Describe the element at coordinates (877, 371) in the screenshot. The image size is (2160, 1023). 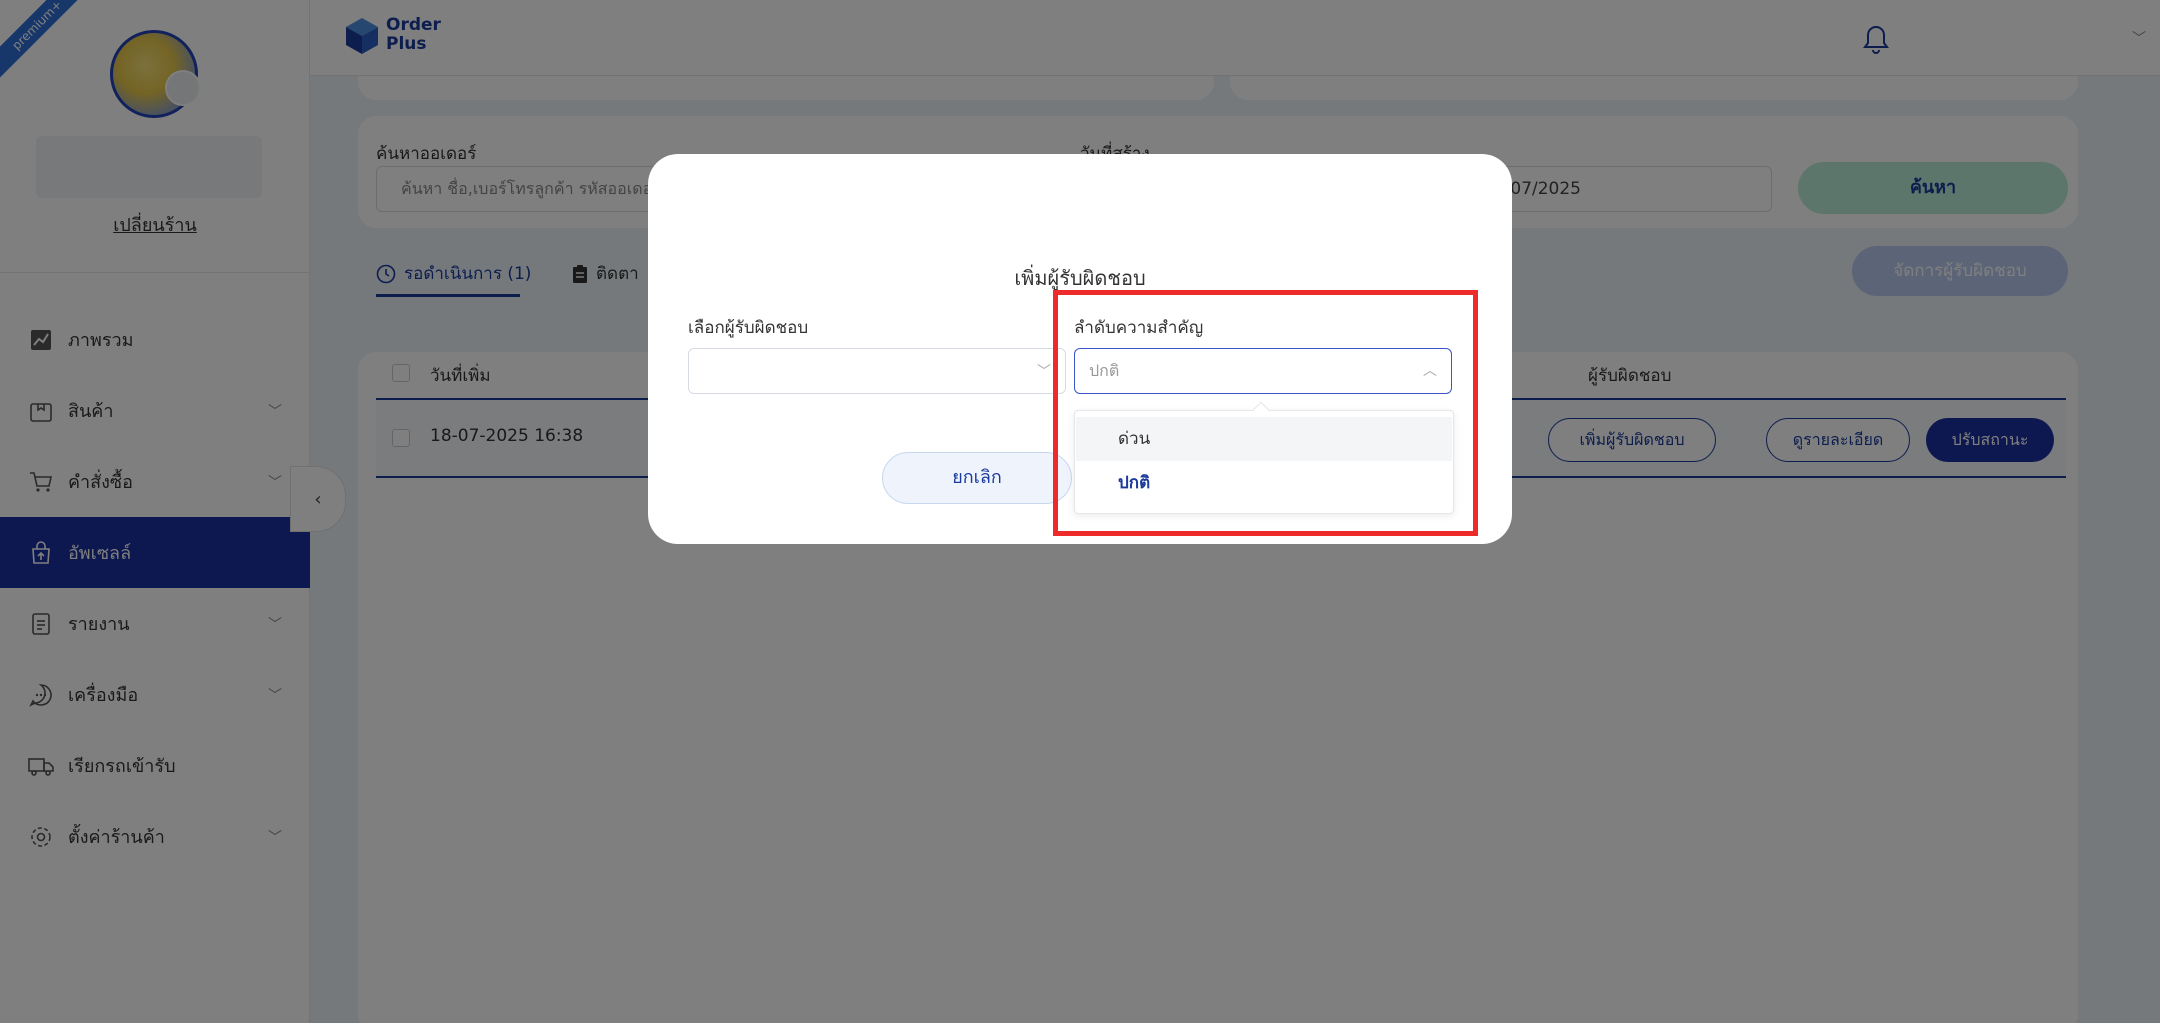
I see `owner-select: ﹀` at that location.